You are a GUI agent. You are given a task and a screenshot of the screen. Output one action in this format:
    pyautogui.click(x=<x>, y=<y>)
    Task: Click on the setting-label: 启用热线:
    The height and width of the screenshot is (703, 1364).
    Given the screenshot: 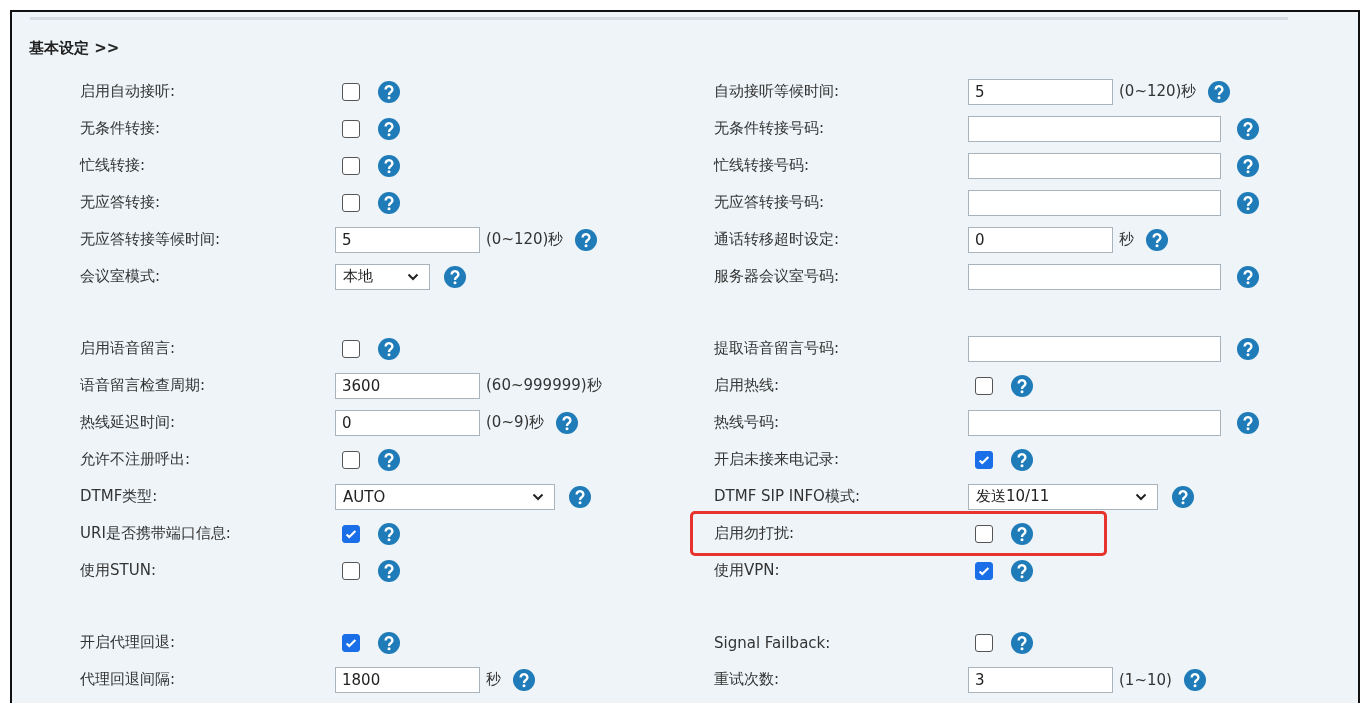 What is the action you would take?
    pyautogui.click(x=747, y=385)
    